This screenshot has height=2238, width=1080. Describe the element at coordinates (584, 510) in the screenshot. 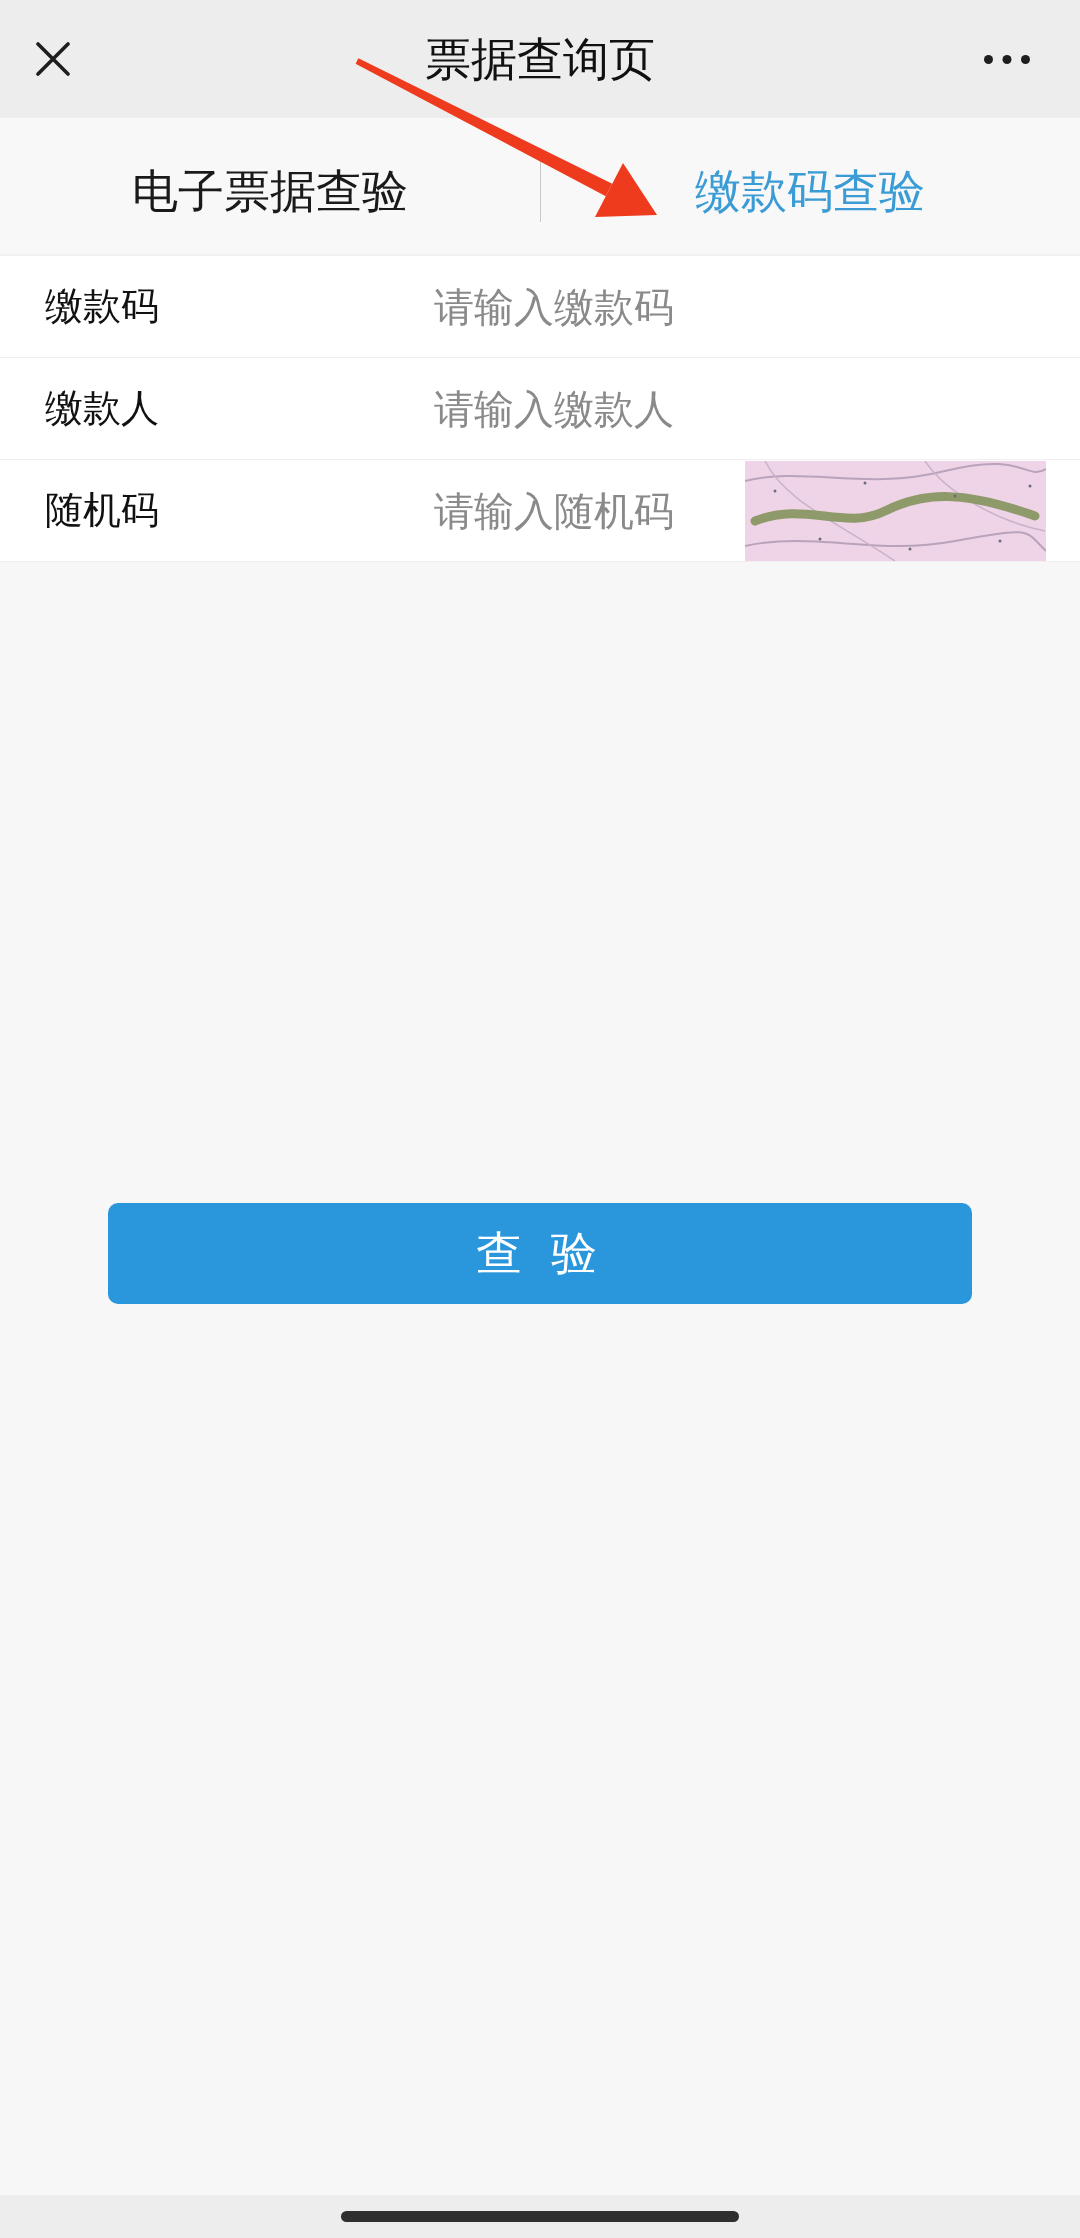

I see `input-field: 请输入随机码` at that location.